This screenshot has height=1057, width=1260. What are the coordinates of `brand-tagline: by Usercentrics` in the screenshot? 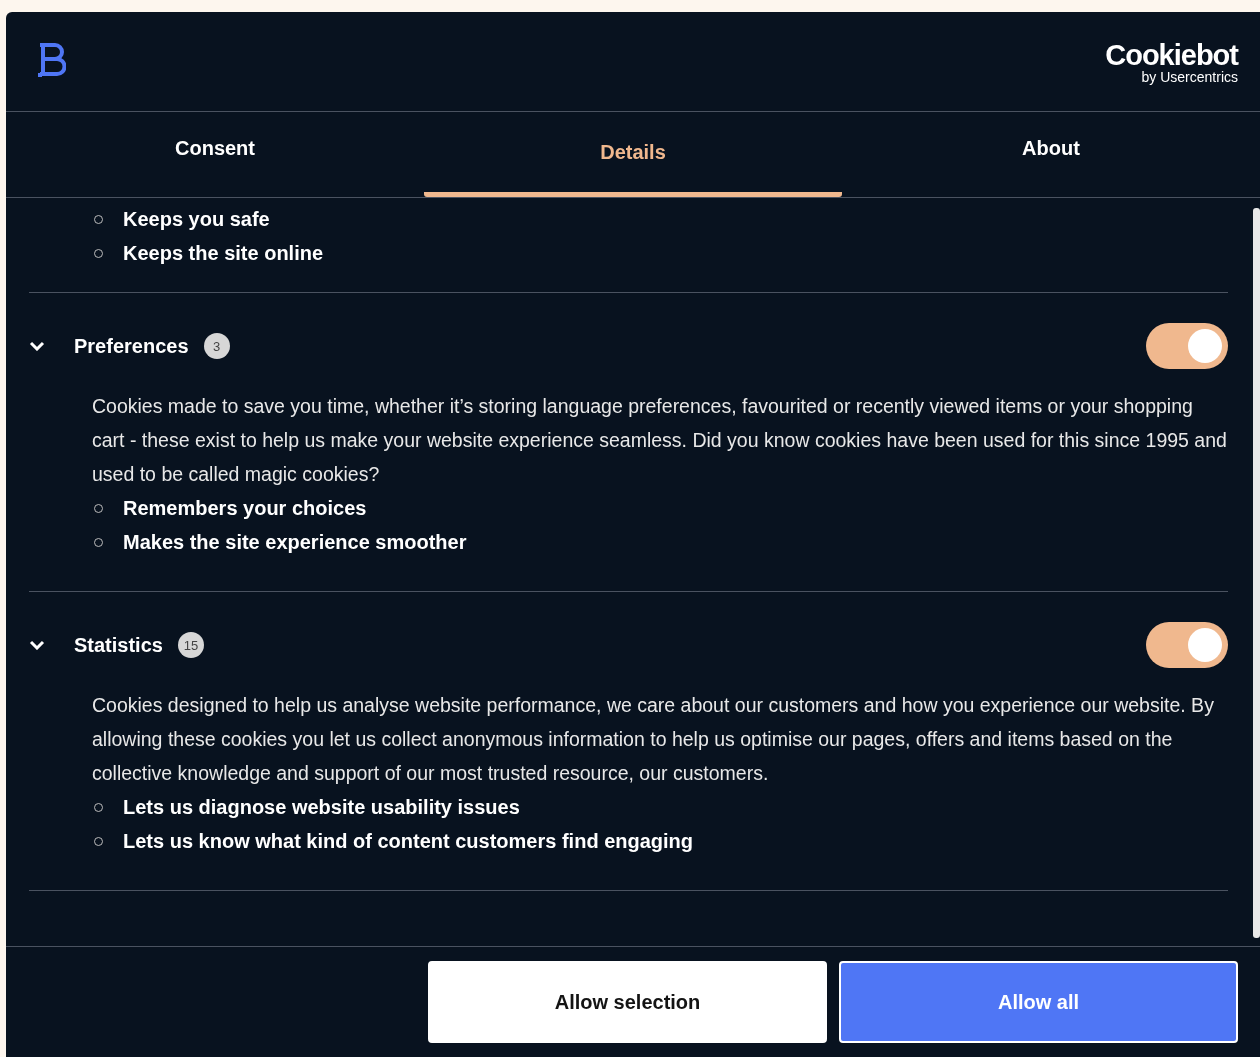 It's located at (1189, 76).